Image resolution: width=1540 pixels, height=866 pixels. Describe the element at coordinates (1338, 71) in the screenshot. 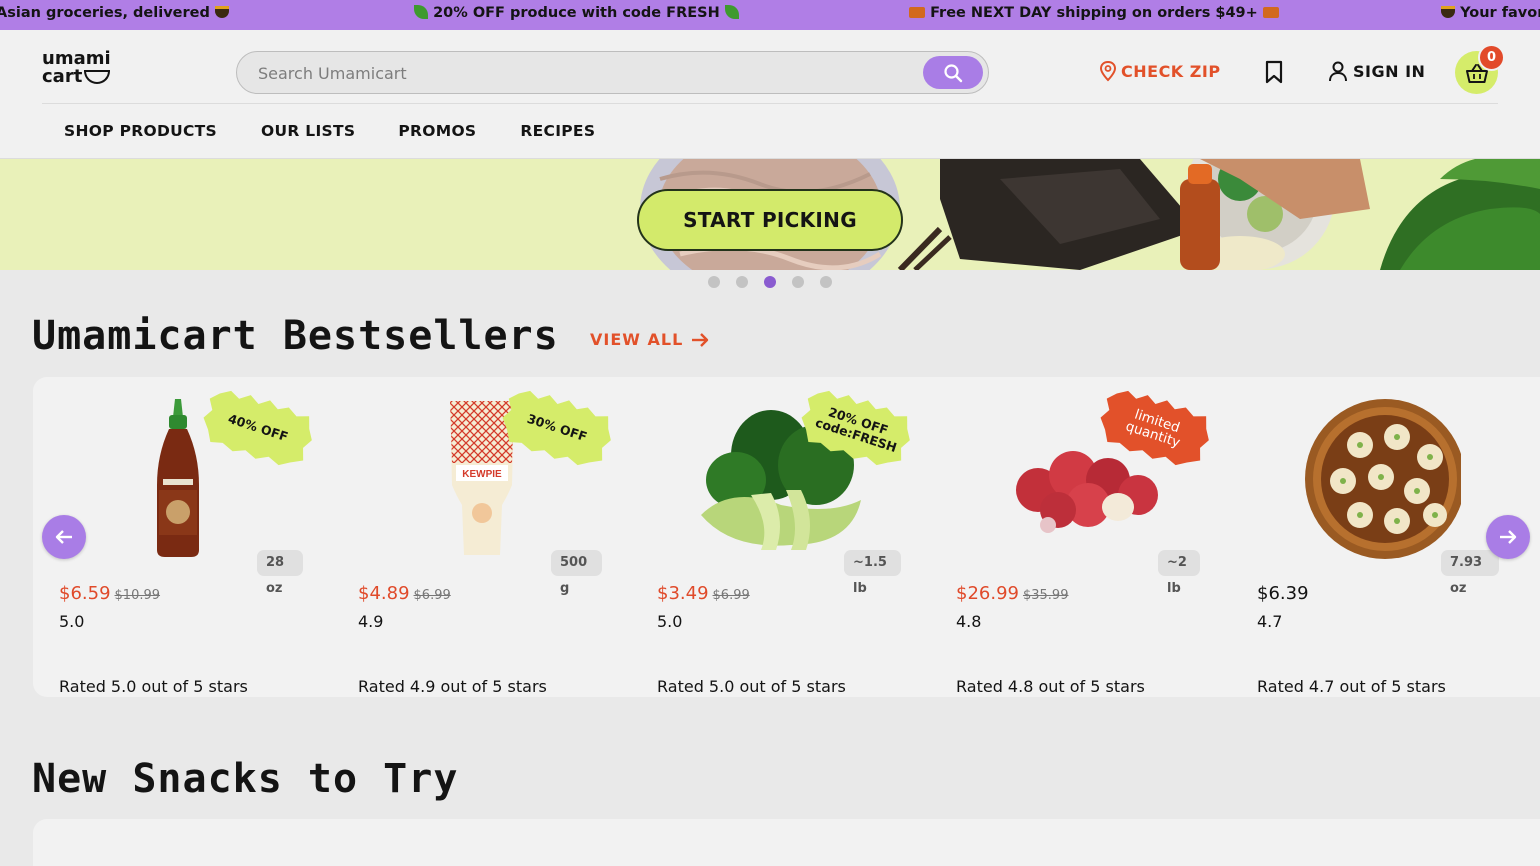

I see `user-icon` at that location.